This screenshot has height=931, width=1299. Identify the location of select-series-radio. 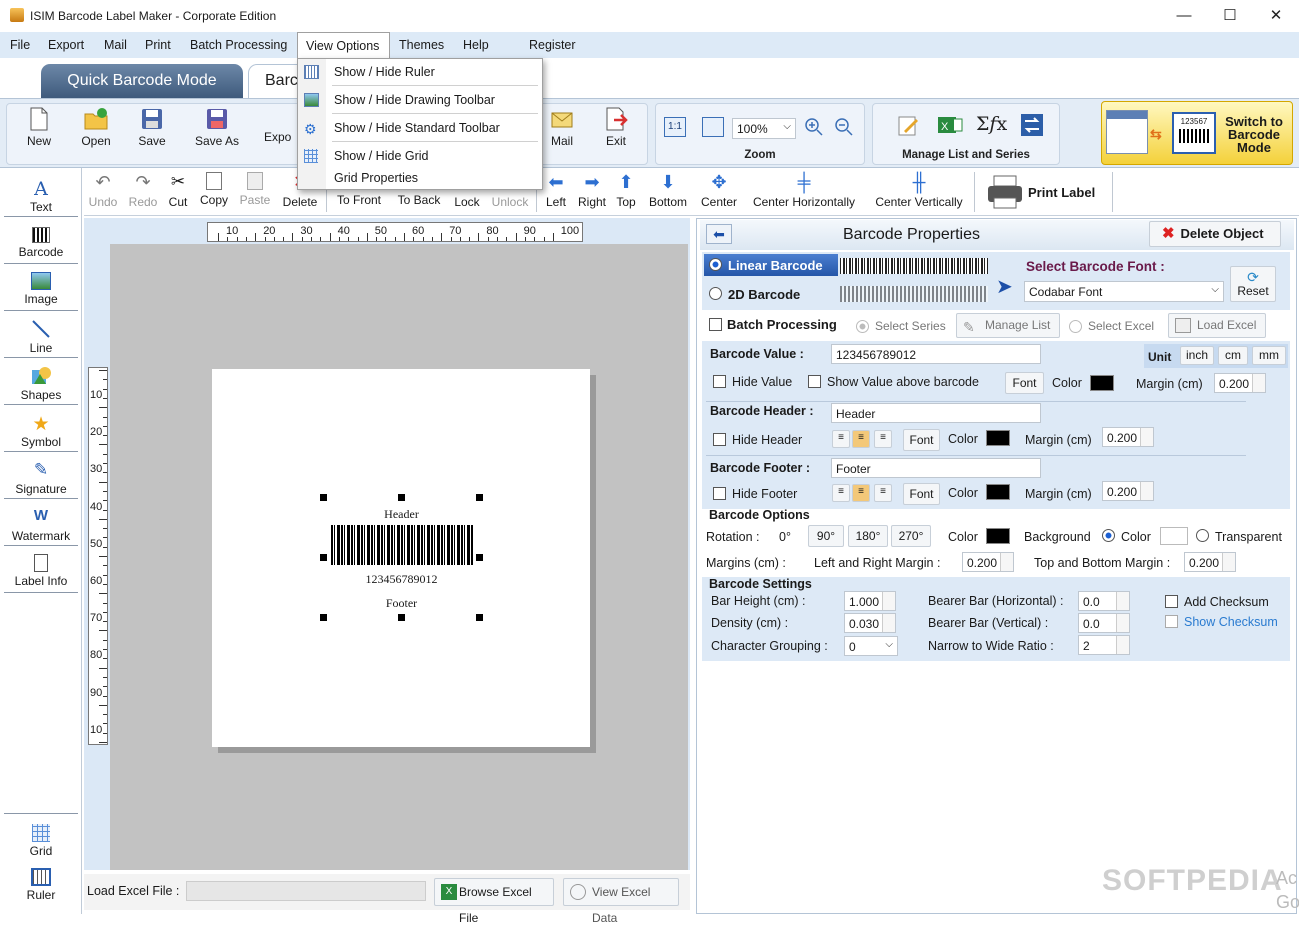
(862, 326).